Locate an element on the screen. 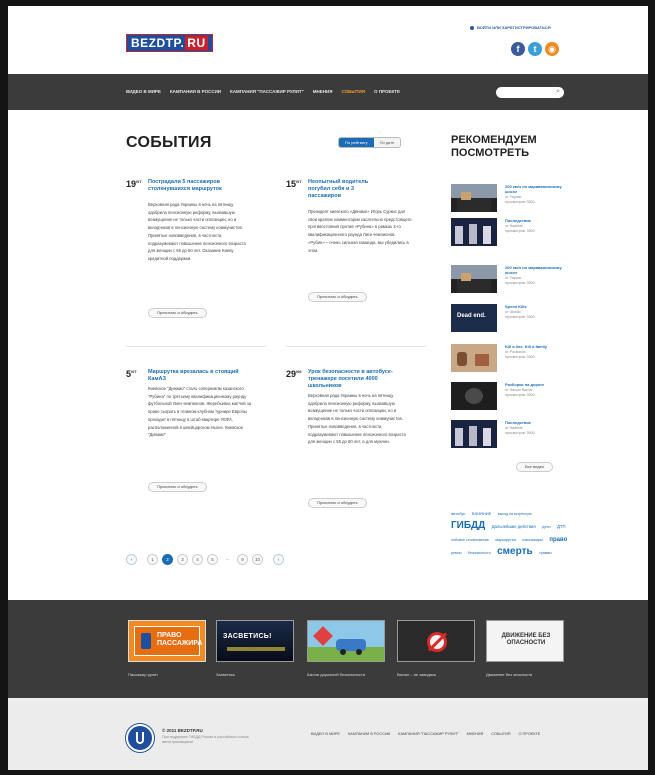 This screenshot has height=775, width=655. next-page-button: › is located at coordinates (278, 559).